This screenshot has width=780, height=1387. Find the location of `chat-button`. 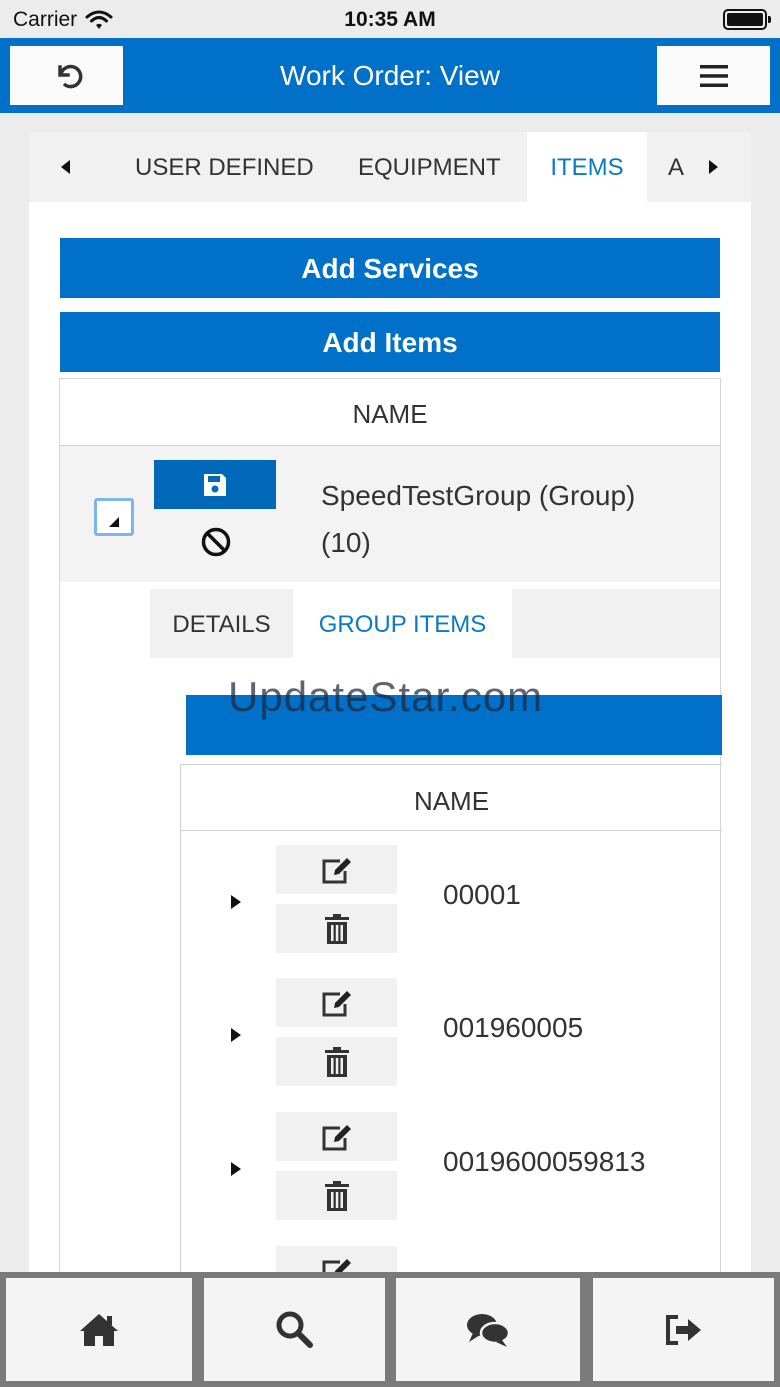

chat-button is located at coordinates (488, 1329).